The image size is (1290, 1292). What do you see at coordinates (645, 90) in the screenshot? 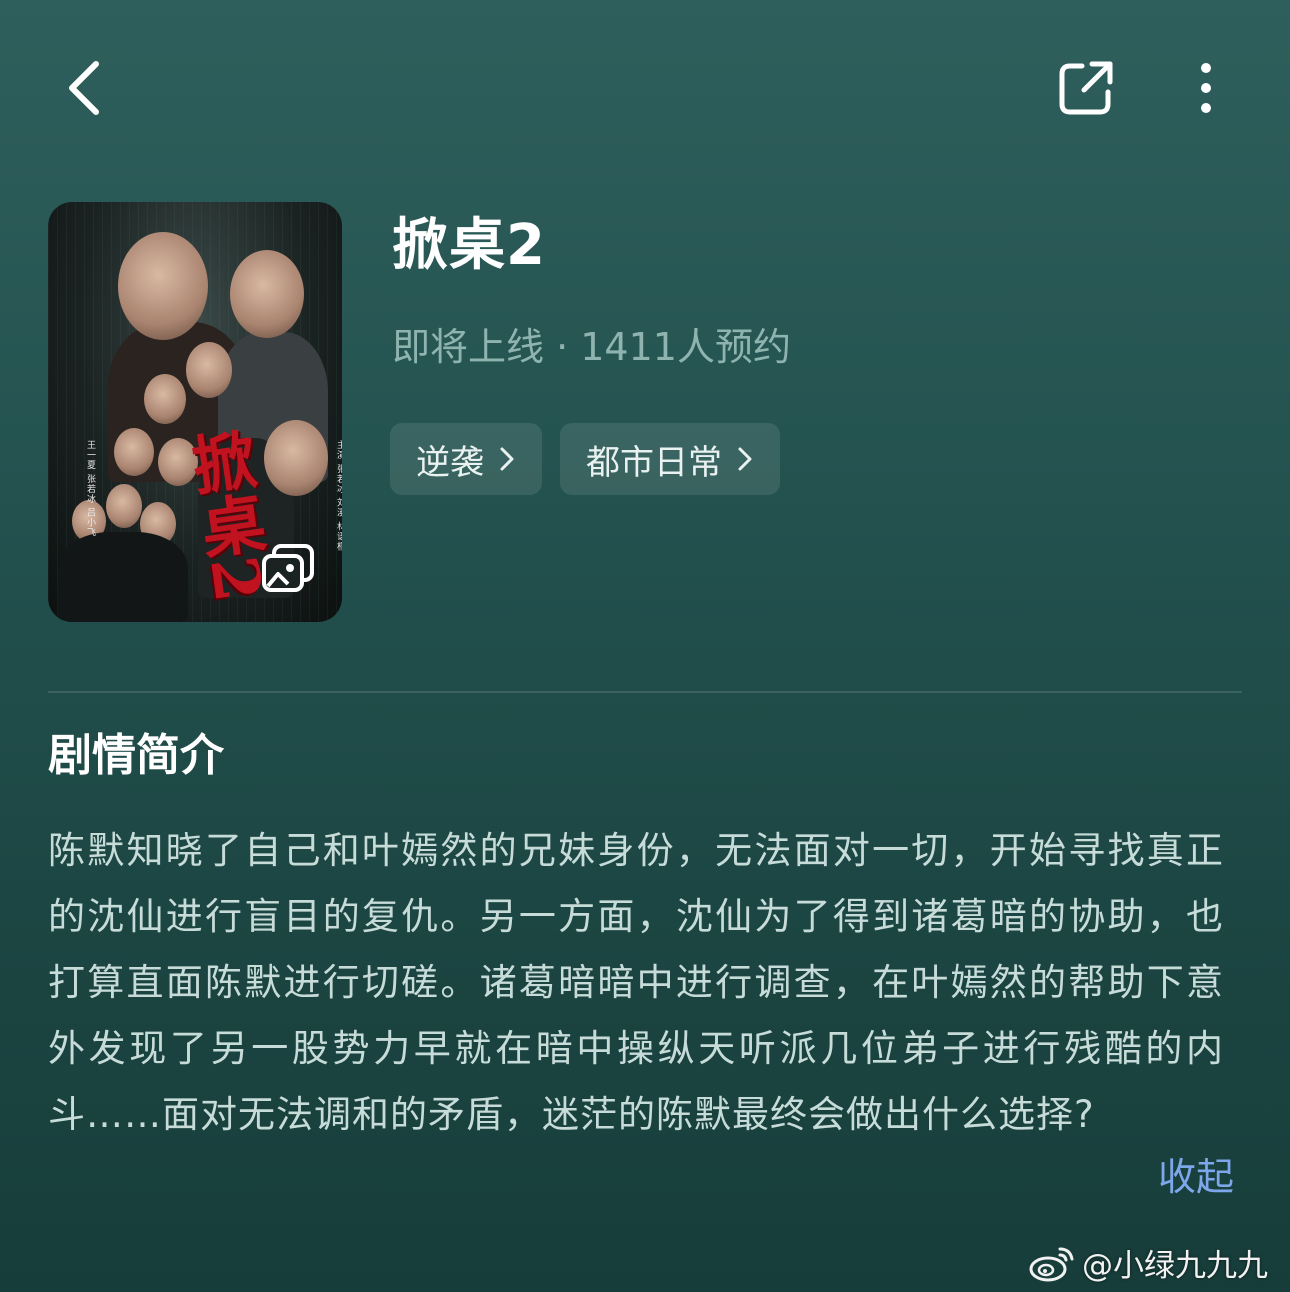
I see `top-navigation-bar` at bounding box center [645, 90].